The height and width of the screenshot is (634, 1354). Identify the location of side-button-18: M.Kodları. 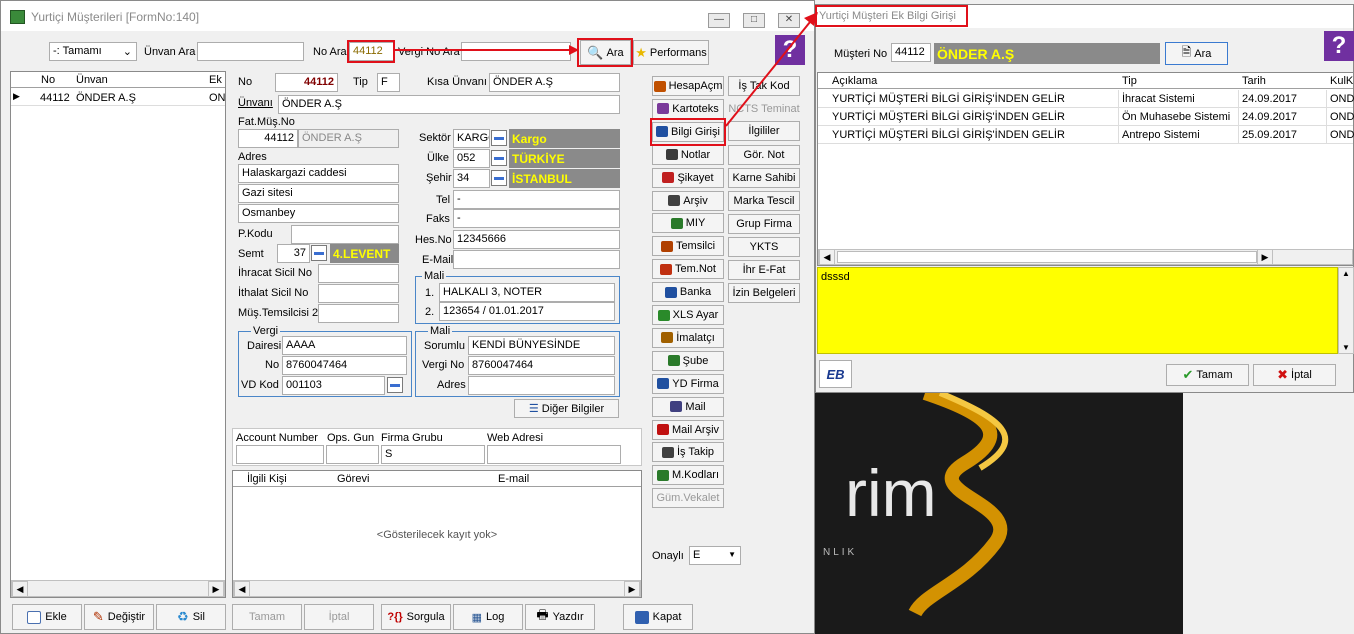
(688, 475).